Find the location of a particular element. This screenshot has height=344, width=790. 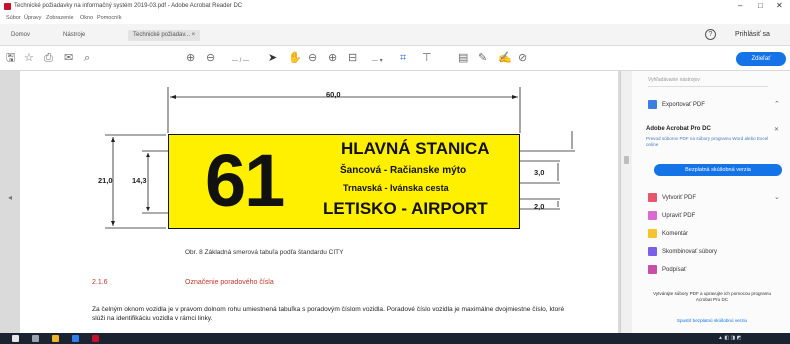

acrobat-taskbar-icon is located at coordinates (95, 338).